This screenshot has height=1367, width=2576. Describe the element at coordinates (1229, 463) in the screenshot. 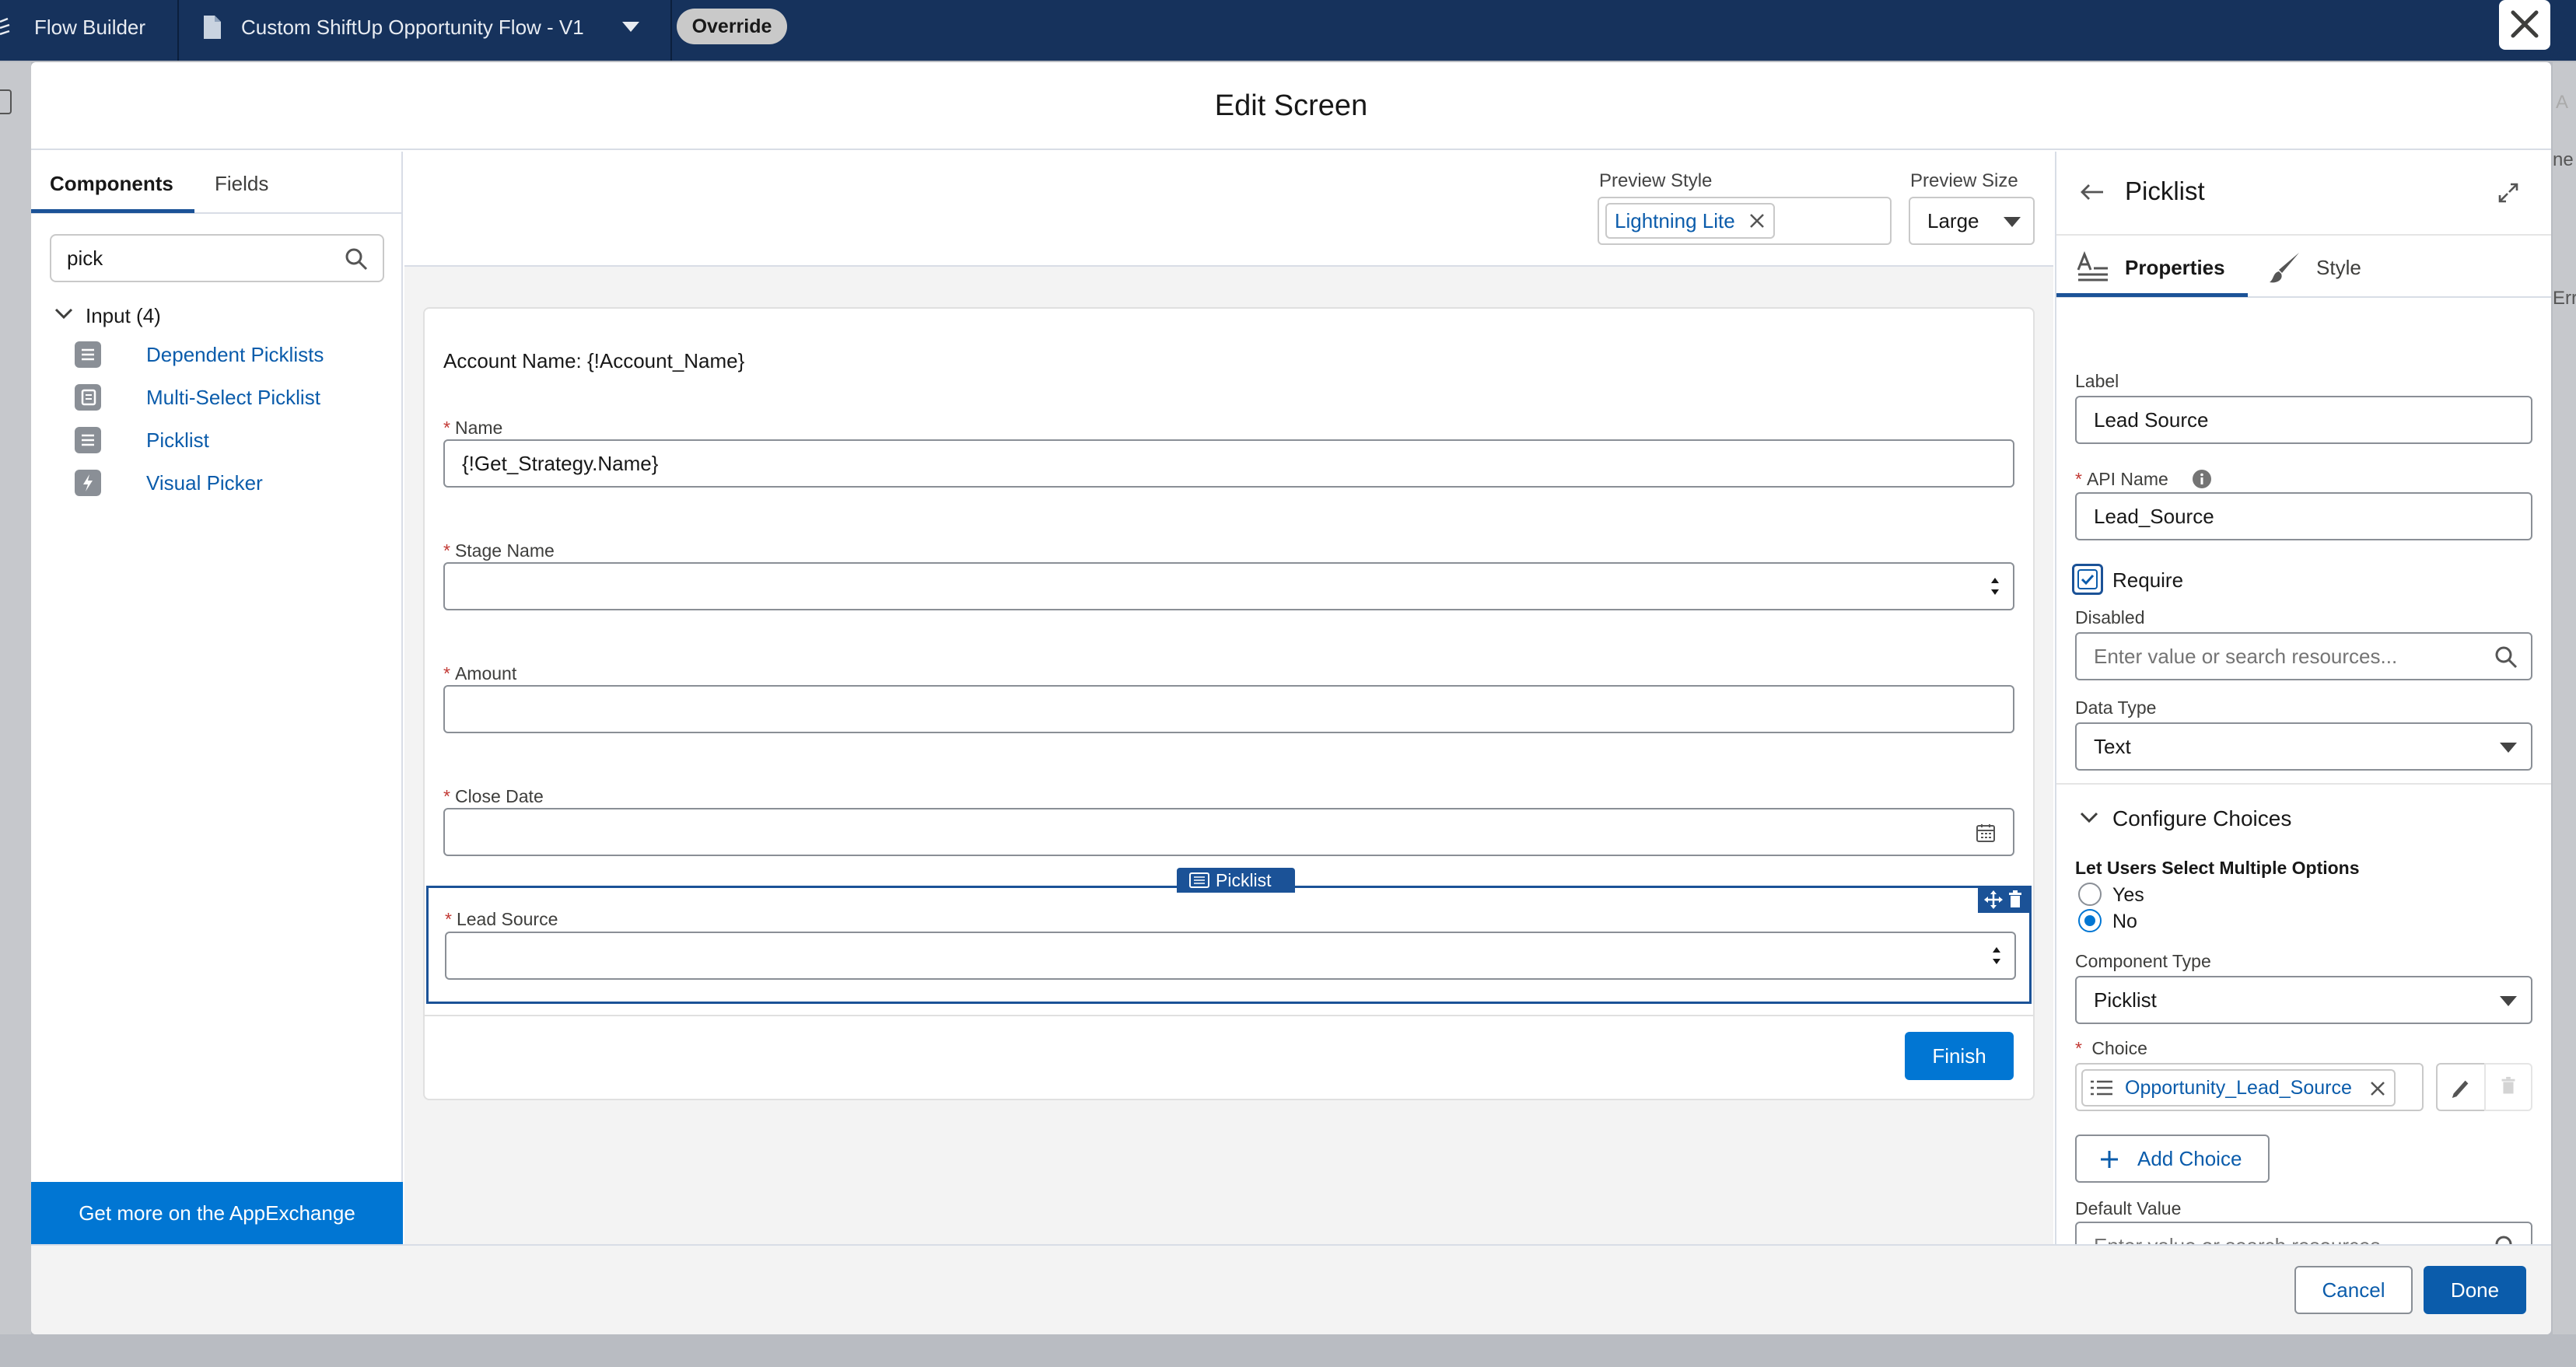

I see `name-input: {!Get_Strategy.Name}` at that location.